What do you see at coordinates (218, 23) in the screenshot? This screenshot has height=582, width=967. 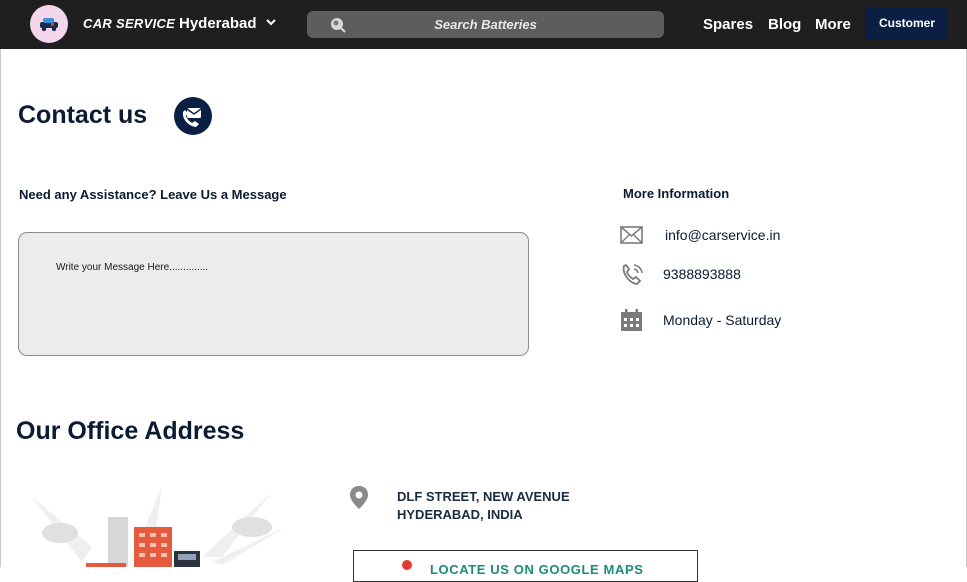 I see `city-selector: Hyderabad` at bounding box center [218, 23].